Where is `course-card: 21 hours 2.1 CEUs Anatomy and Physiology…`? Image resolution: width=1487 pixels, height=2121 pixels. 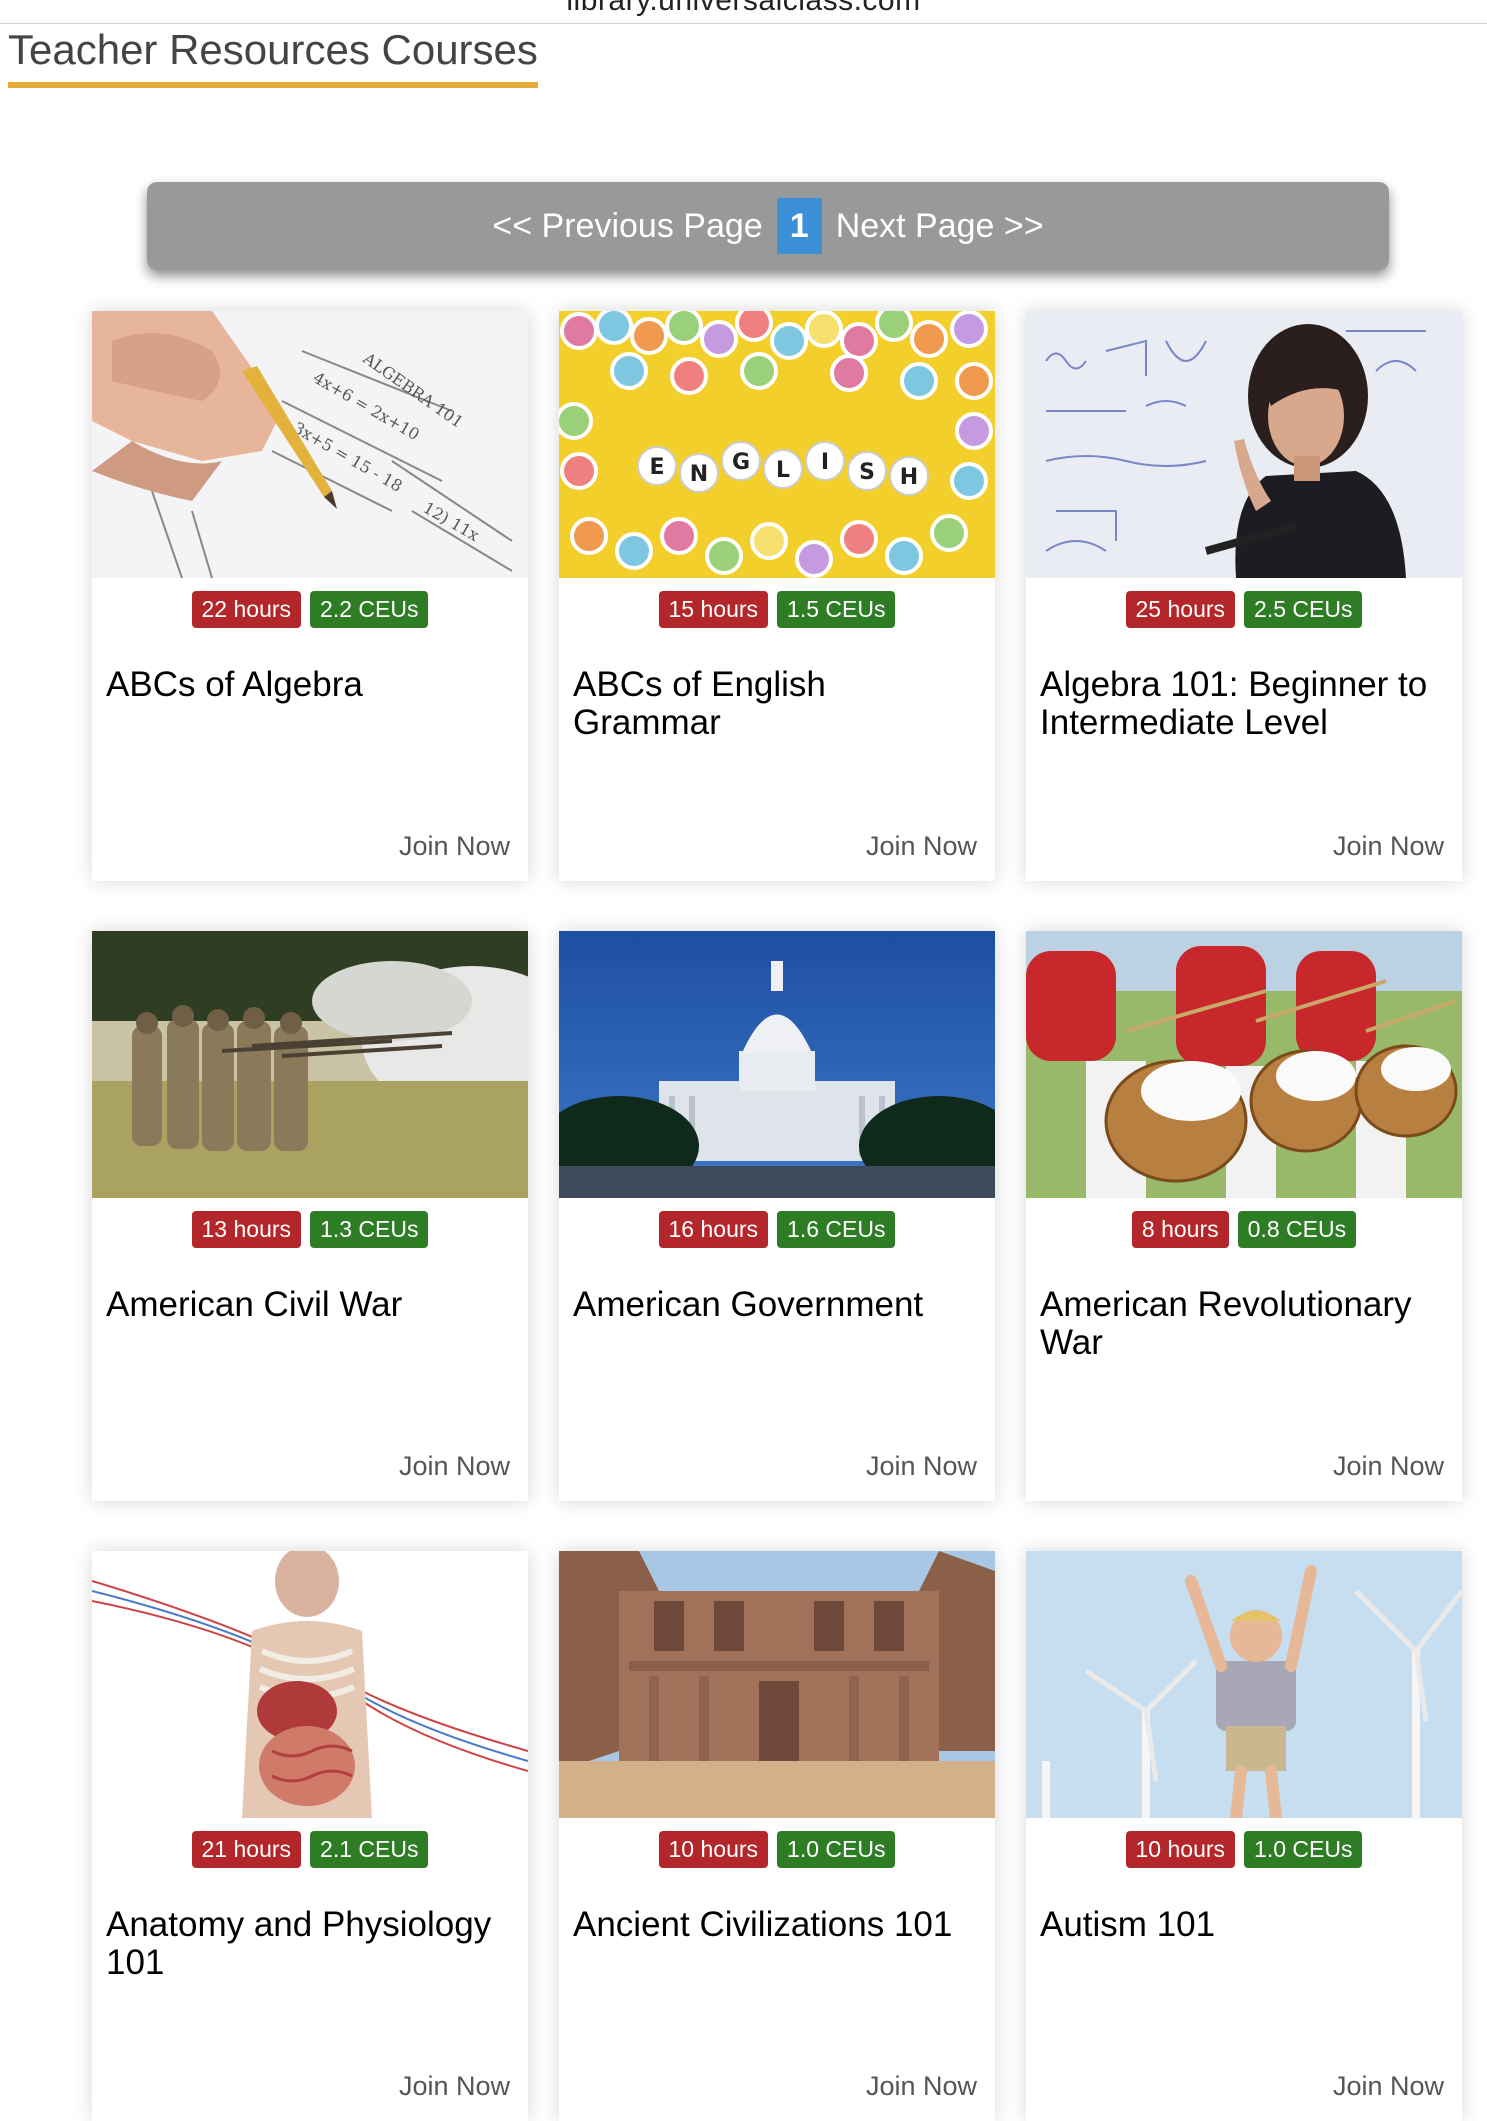
course-card: 21 hours 2.1 CEUs Anatomy and Physiology… is located at coordinates (310, 1836).